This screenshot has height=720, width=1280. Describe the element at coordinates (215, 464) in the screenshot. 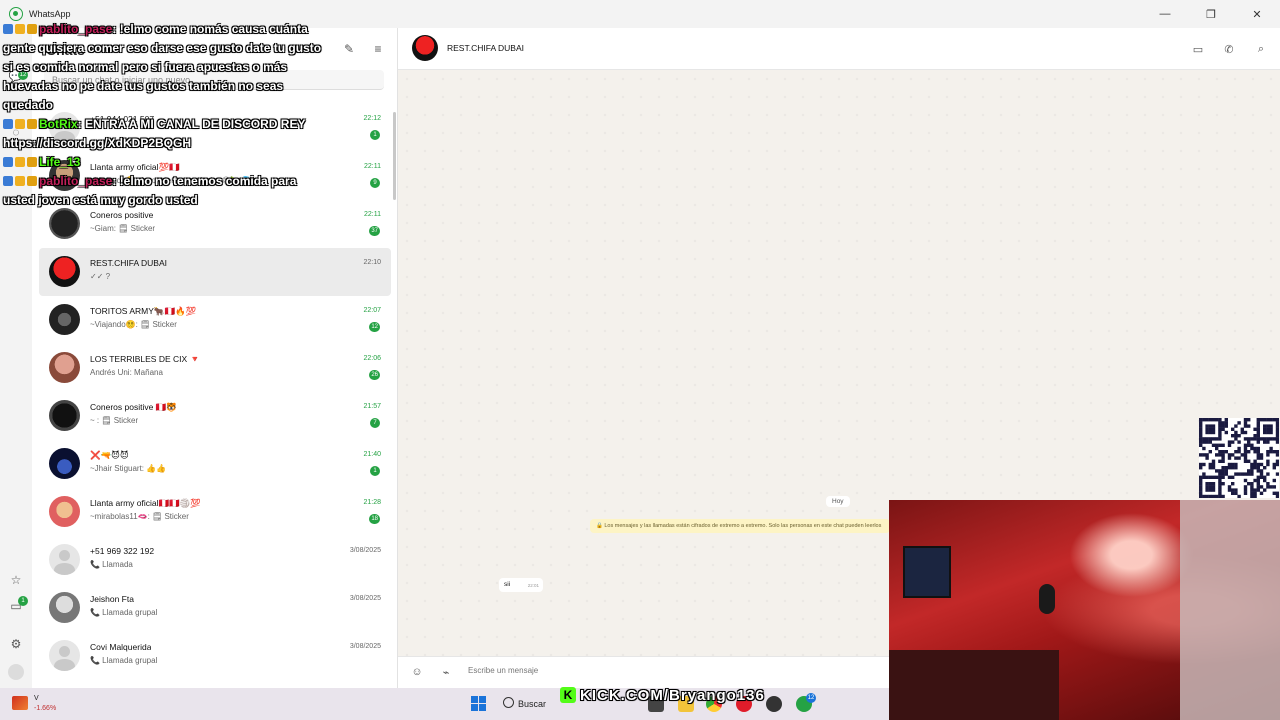

I see `chat-row: ❌🔫😈😈 ~Jhair Stiguart: 👍👍 21:40 1` at that location.